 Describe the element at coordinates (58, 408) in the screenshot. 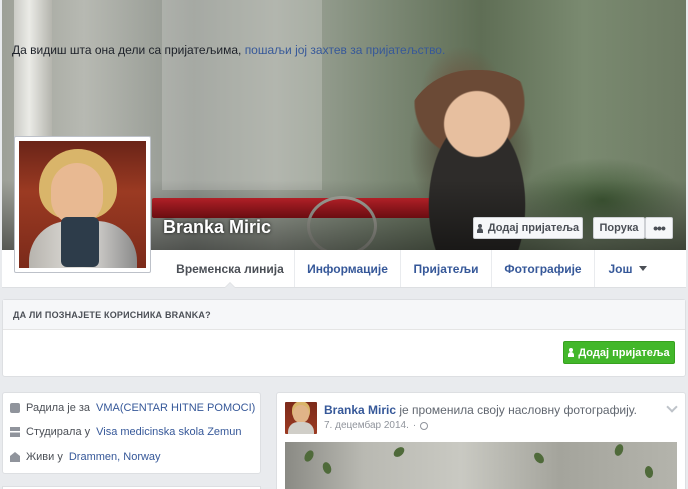

I see `intro-work-prefix: Радила је за` at that location.